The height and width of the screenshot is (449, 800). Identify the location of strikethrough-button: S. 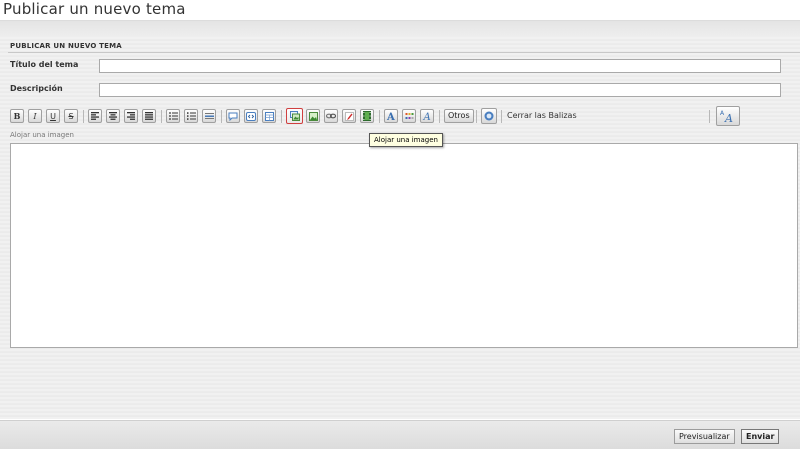
(71, 116).